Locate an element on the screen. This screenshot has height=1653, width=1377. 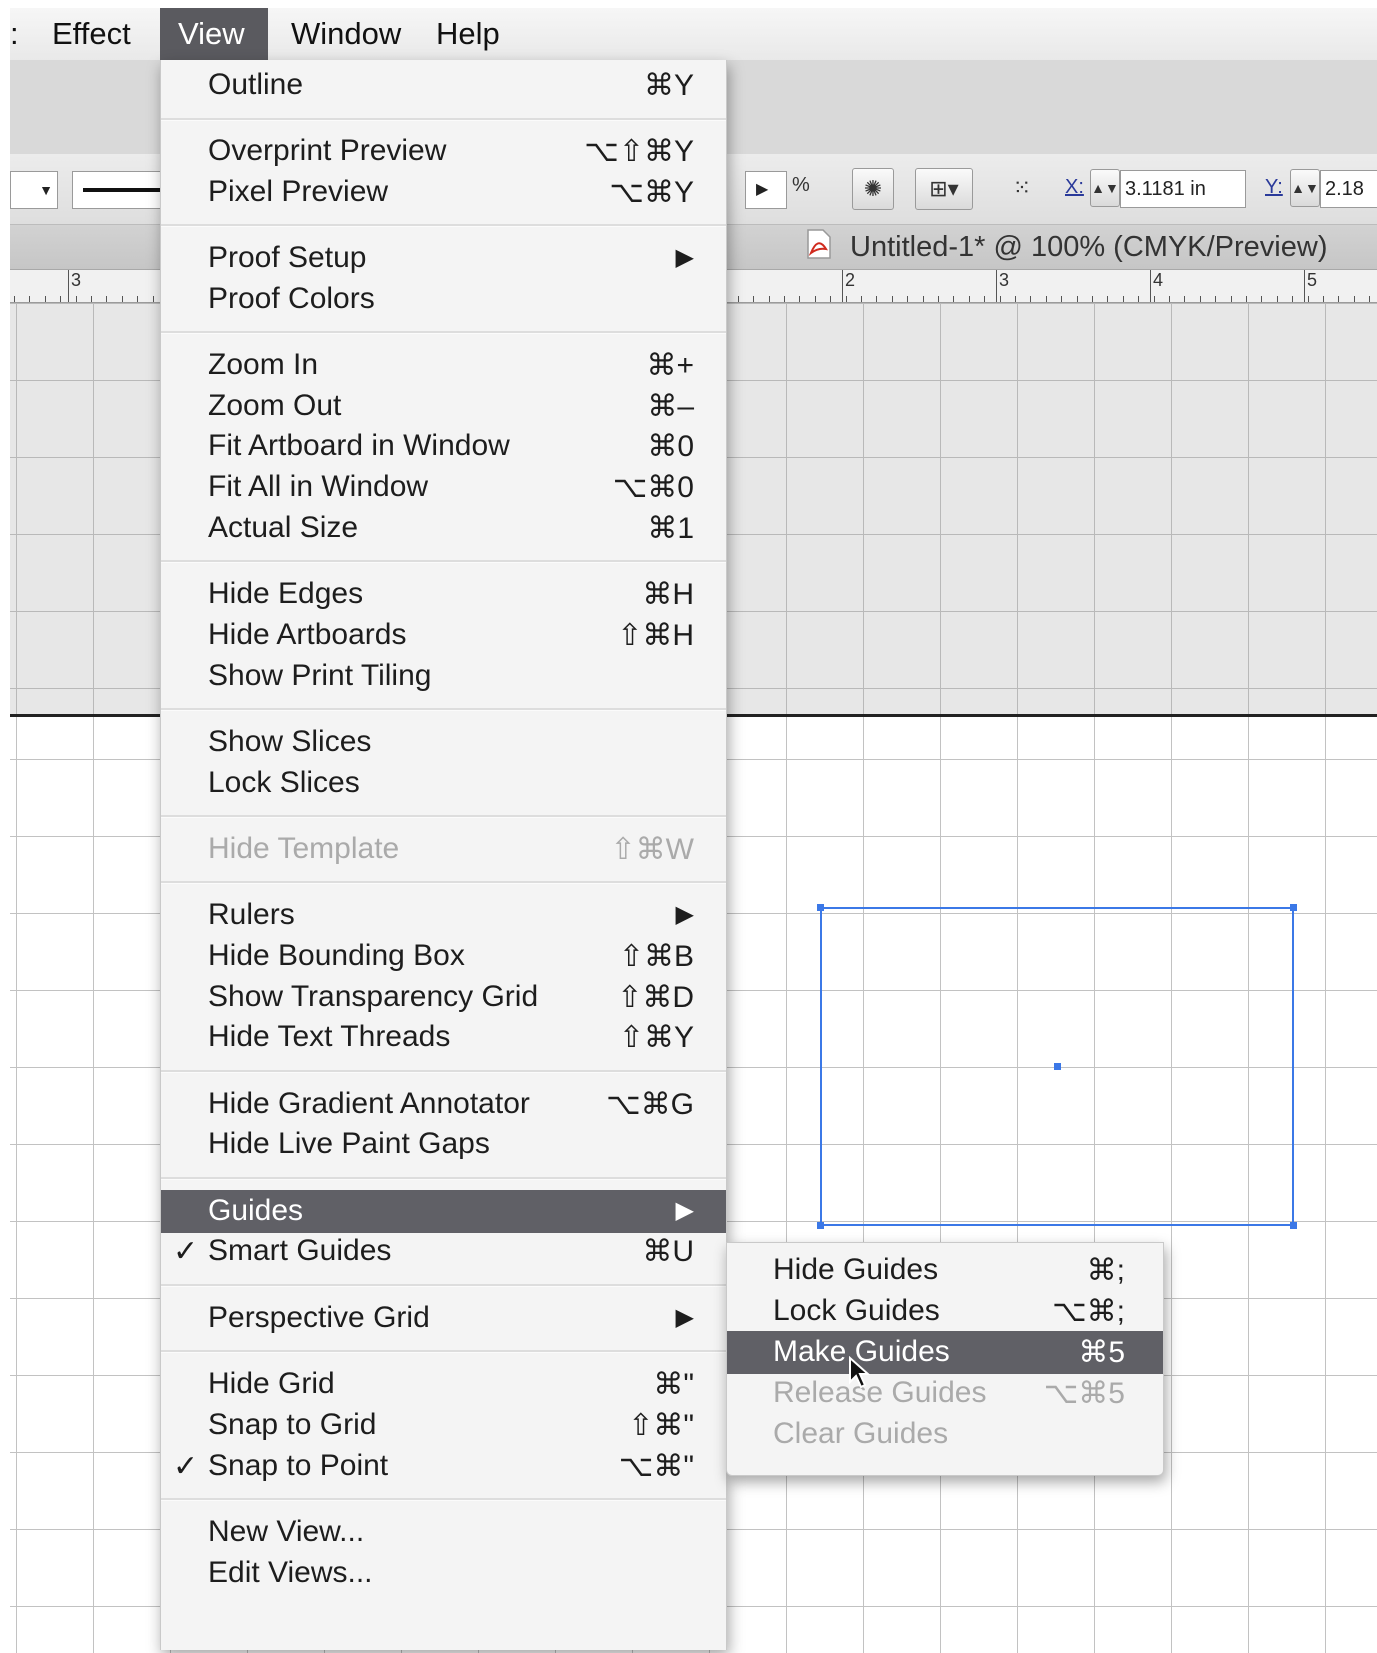
menu-item-outline: Outline ⌘Y is located at coordinates (443, 85).